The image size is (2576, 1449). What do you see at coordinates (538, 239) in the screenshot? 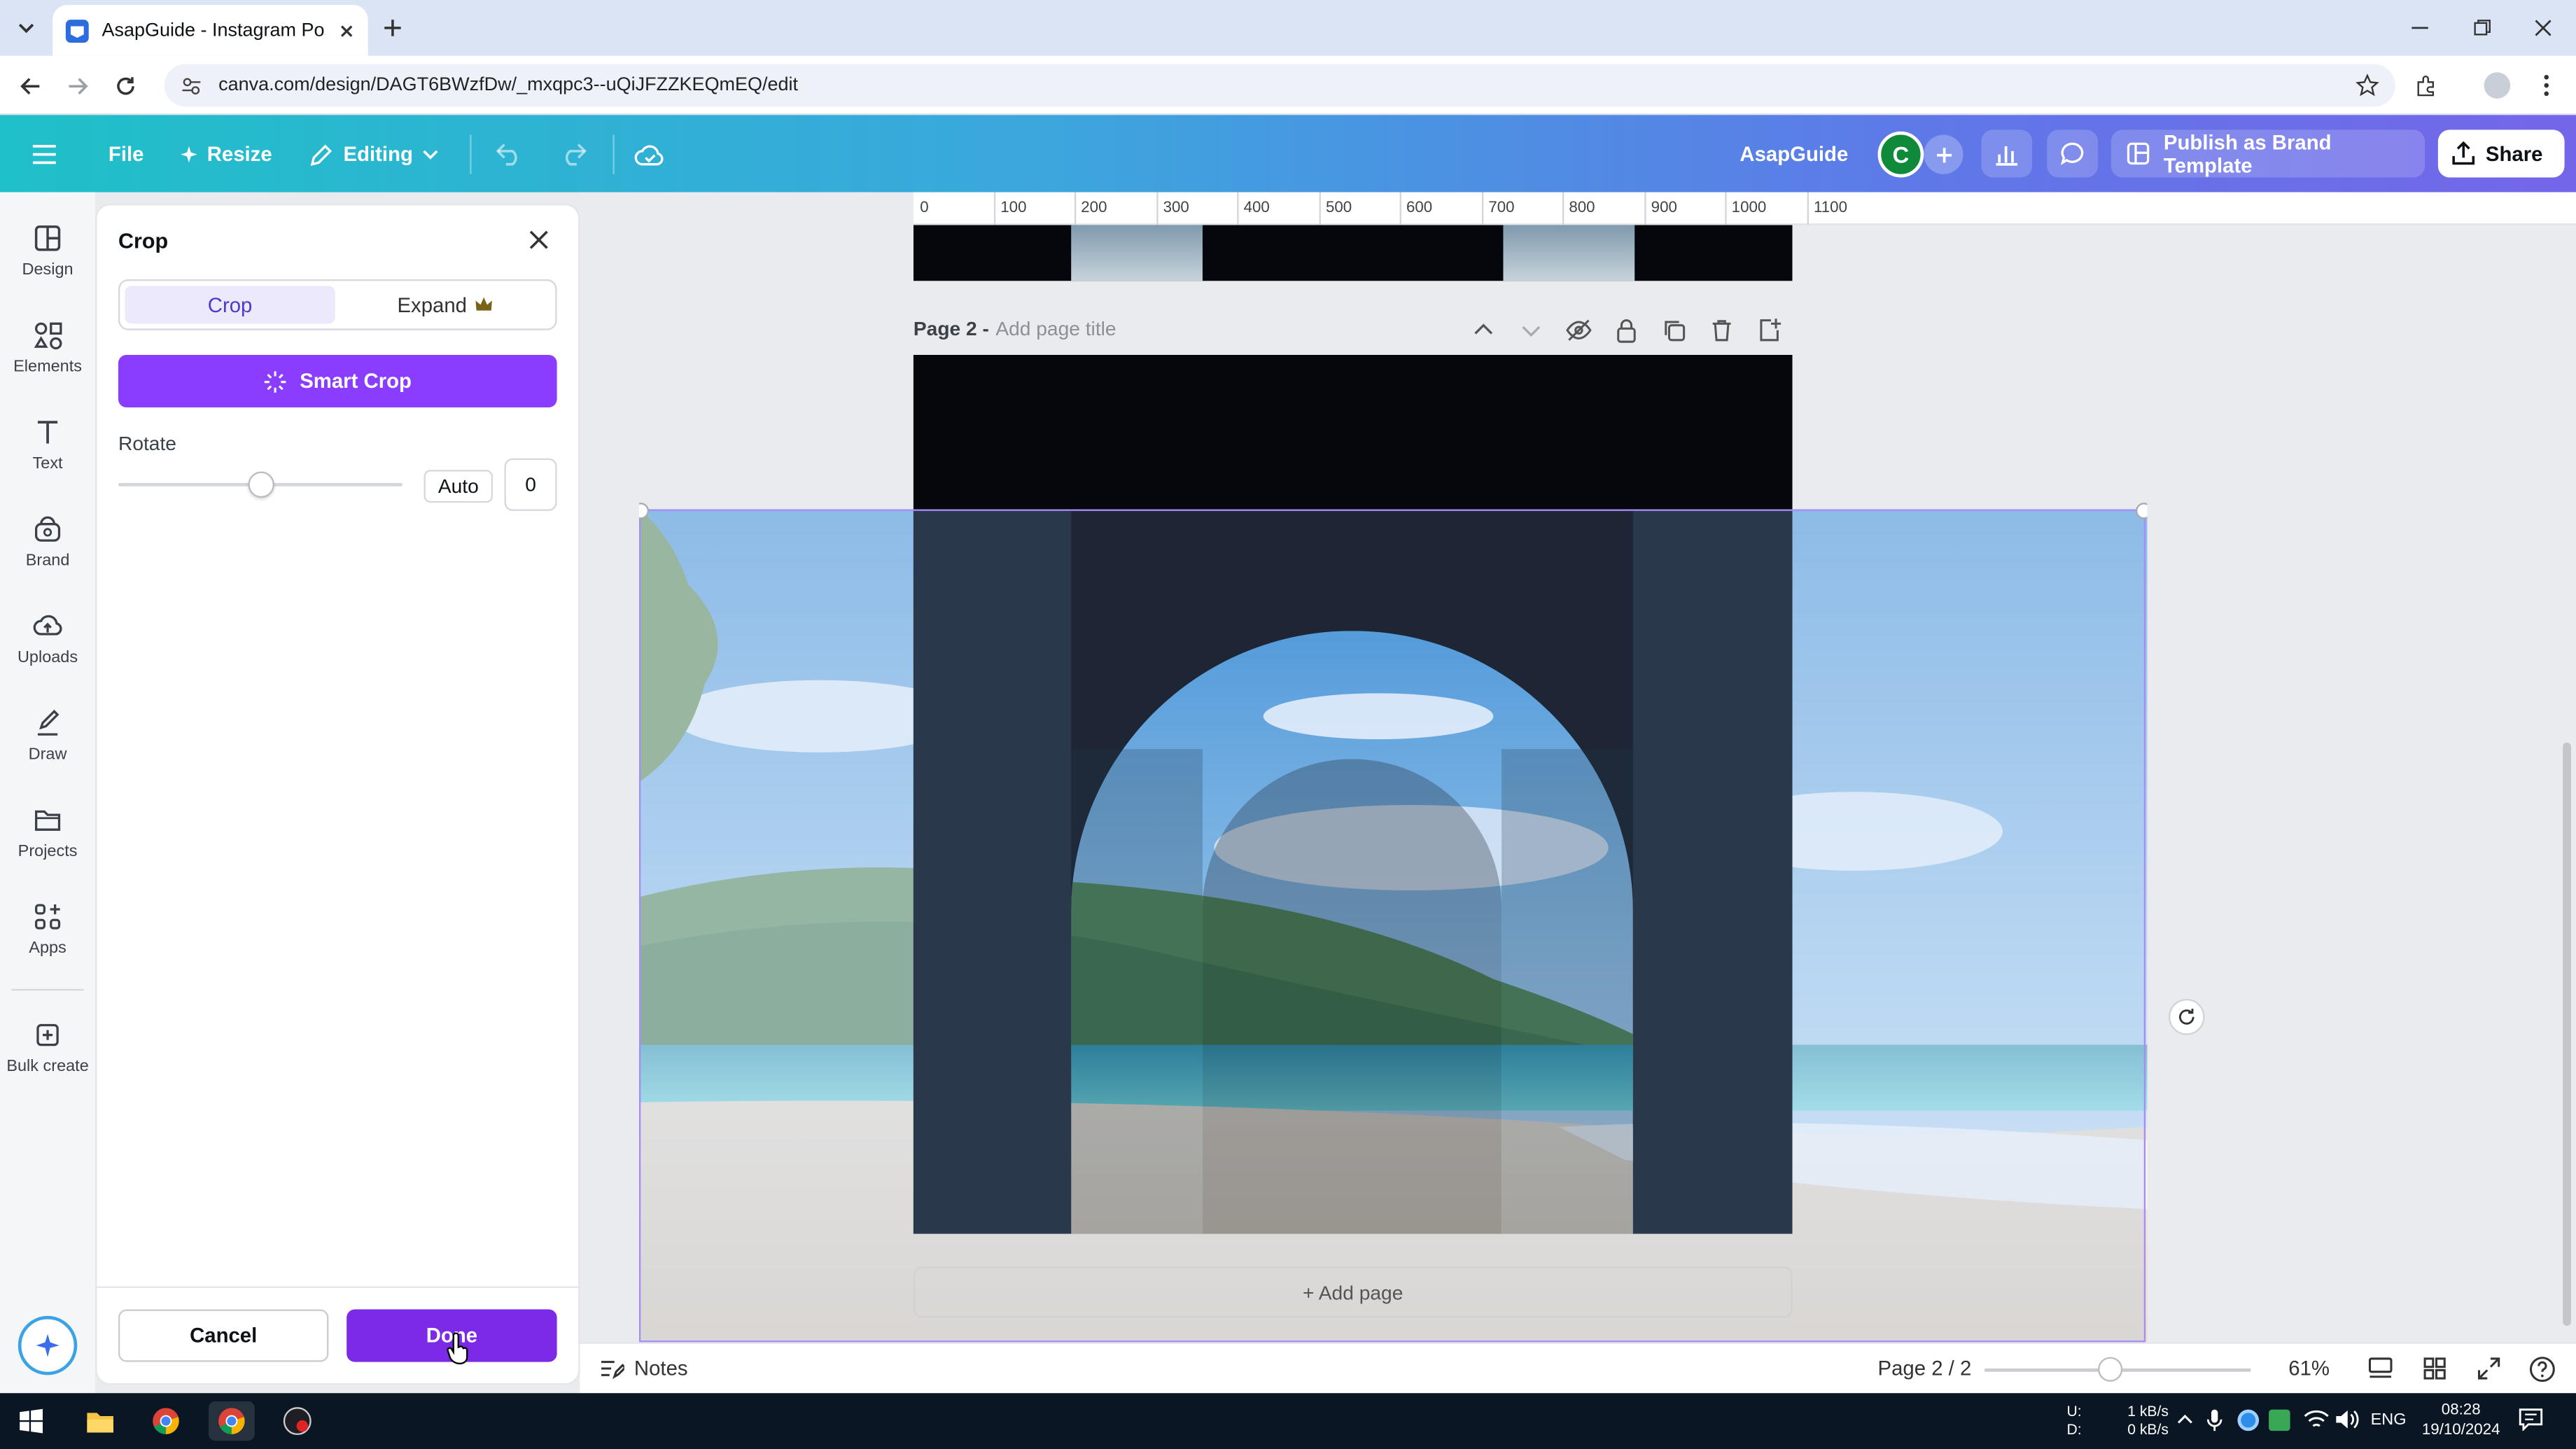
I see `close-icon` at bounding box center [538, 239].